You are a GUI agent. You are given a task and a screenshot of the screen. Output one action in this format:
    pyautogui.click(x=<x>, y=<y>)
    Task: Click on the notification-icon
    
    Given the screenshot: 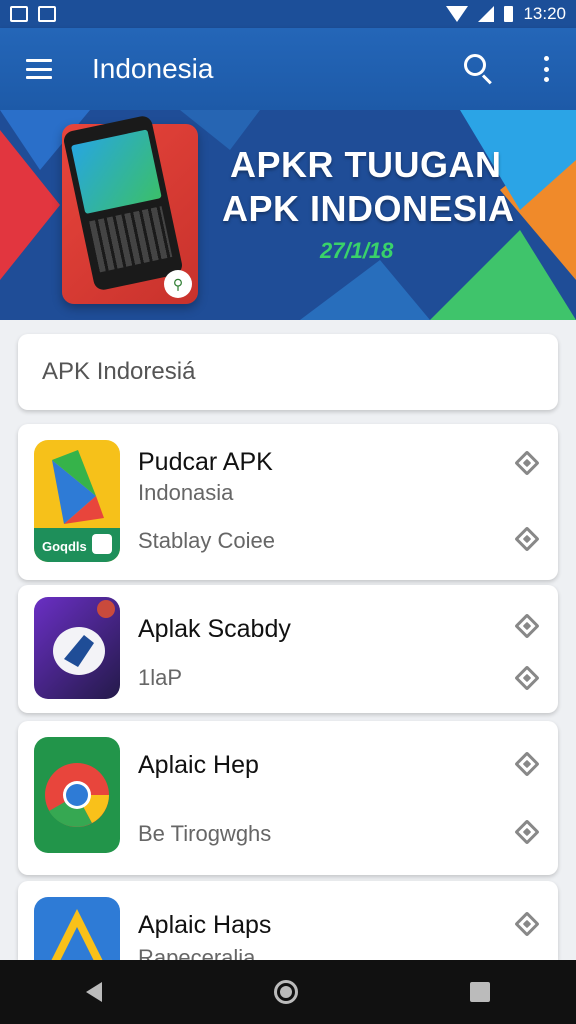 What is the action you would take?
    pyautogui.click(x=19, y=14)
    